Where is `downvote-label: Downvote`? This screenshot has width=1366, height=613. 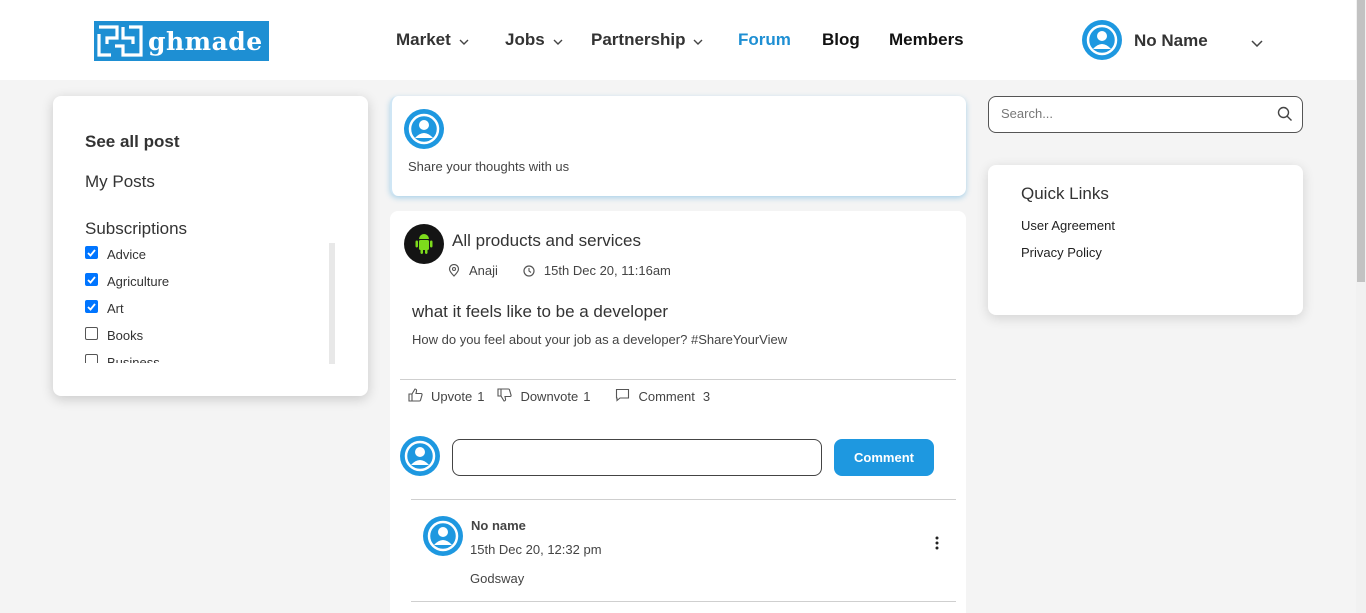 downvote-label: Downvote is located at coordinates (549, 396).